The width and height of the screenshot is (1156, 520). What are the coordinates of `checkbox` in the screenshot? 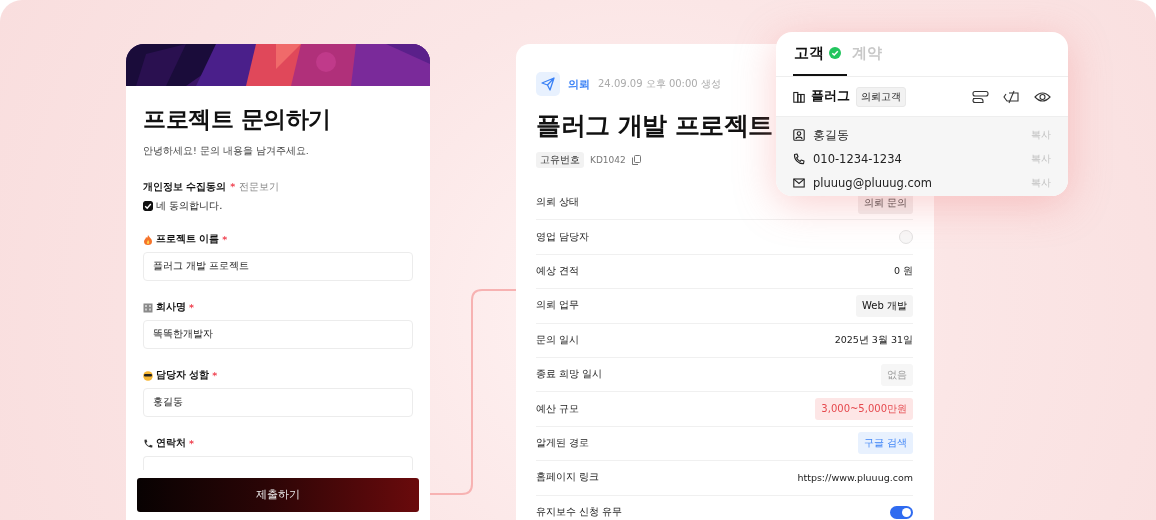 It's located at (148, 206).